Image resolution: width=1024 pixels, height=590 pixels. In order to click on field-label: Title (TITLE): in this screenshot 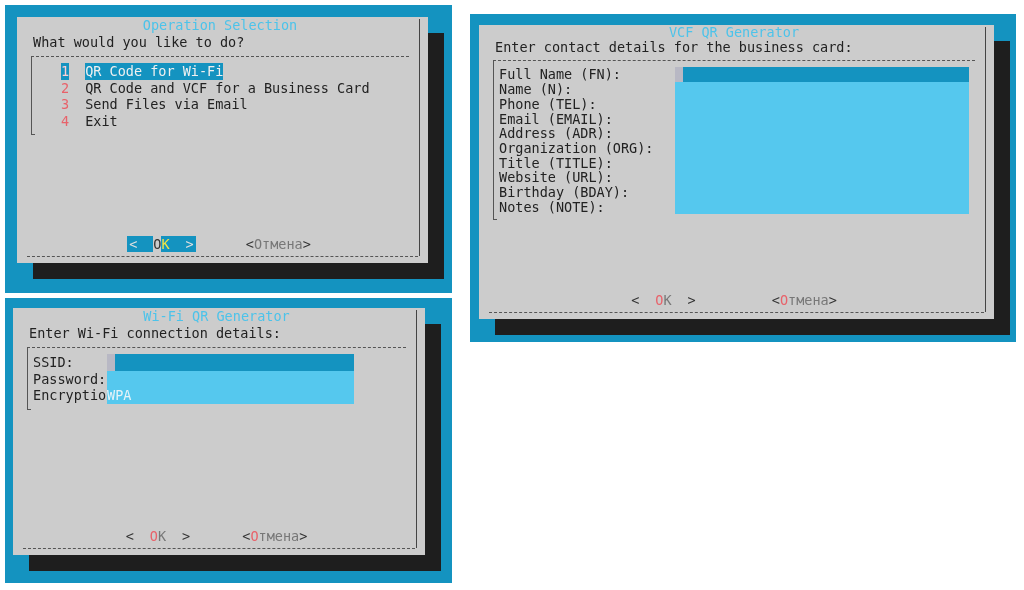, I will do `click(556, 163)`.